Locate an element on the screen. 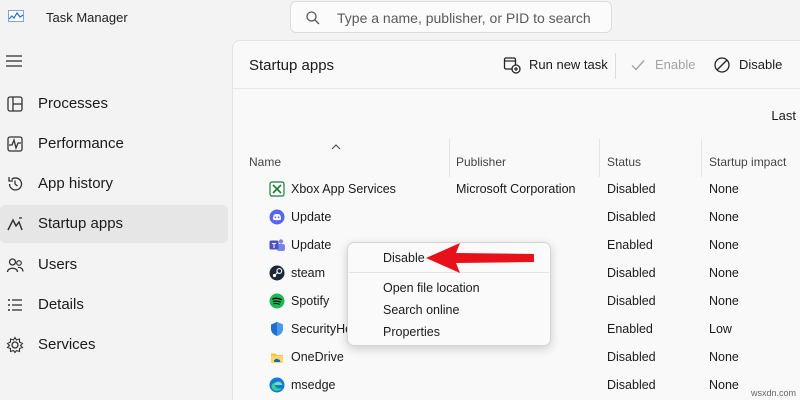 This screenshot has height=400, width=800. row-name: msedge is located at coordinates (313, 385).